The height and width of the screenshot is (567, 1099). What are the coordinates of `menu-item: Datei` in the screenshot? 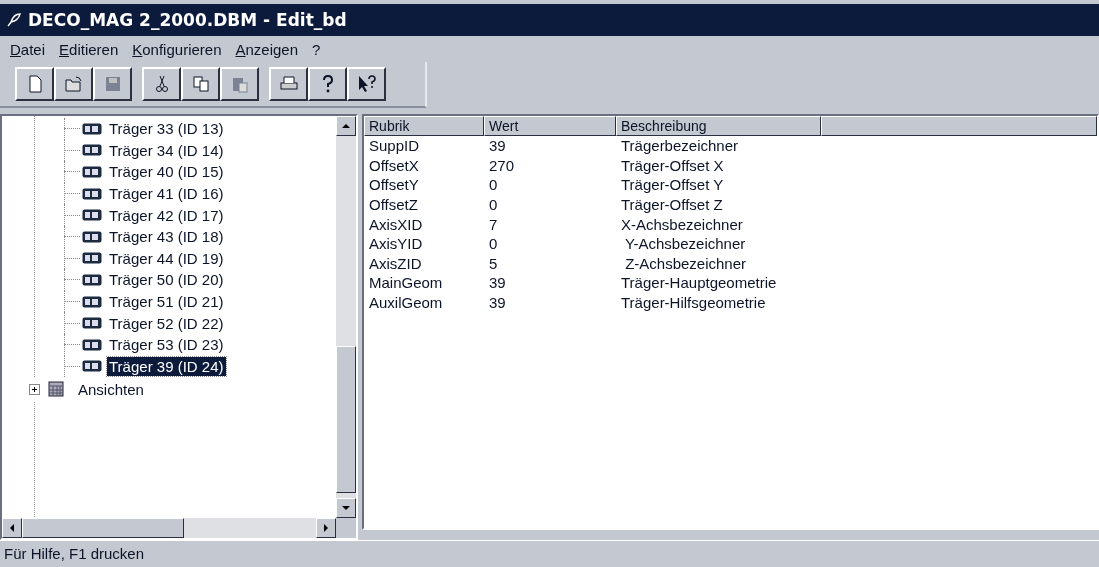 It's located at (28, 49).